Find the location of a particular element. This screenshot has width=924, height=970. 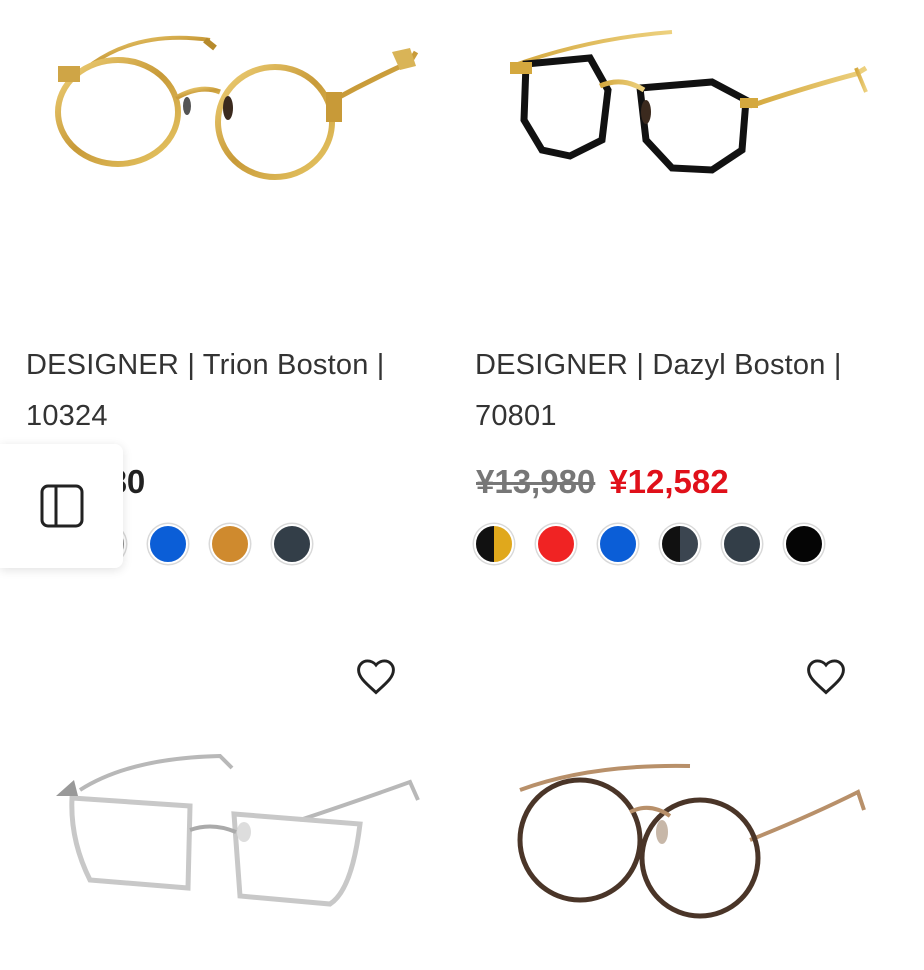

color-swatch-amber is located at coordinates (230, 544).